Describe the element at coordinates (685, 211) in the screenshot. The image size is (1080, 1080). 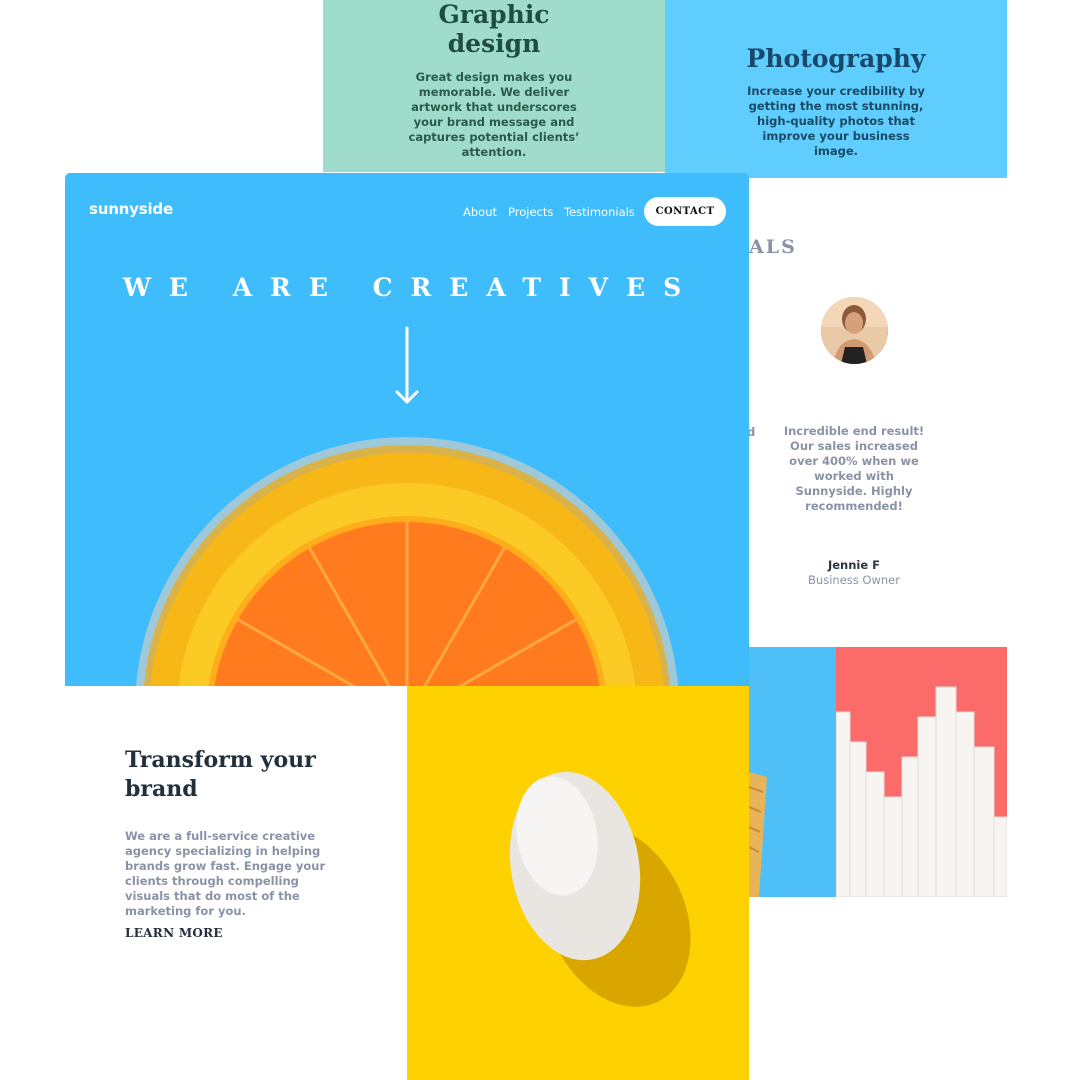
I see `contact-button: CONTACT` at that location.